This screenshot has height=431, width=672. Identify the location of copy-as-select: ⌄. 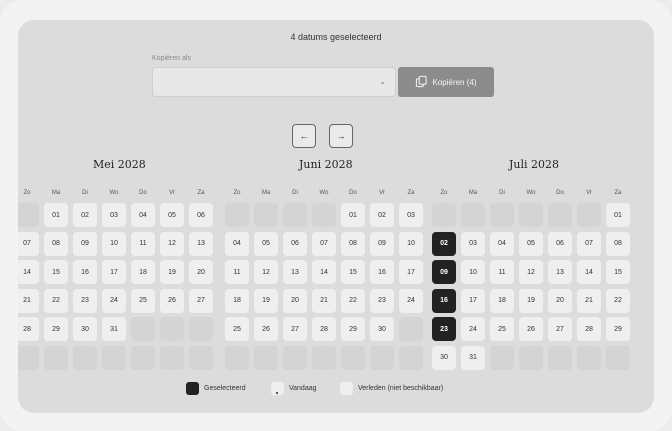
(274, 82).